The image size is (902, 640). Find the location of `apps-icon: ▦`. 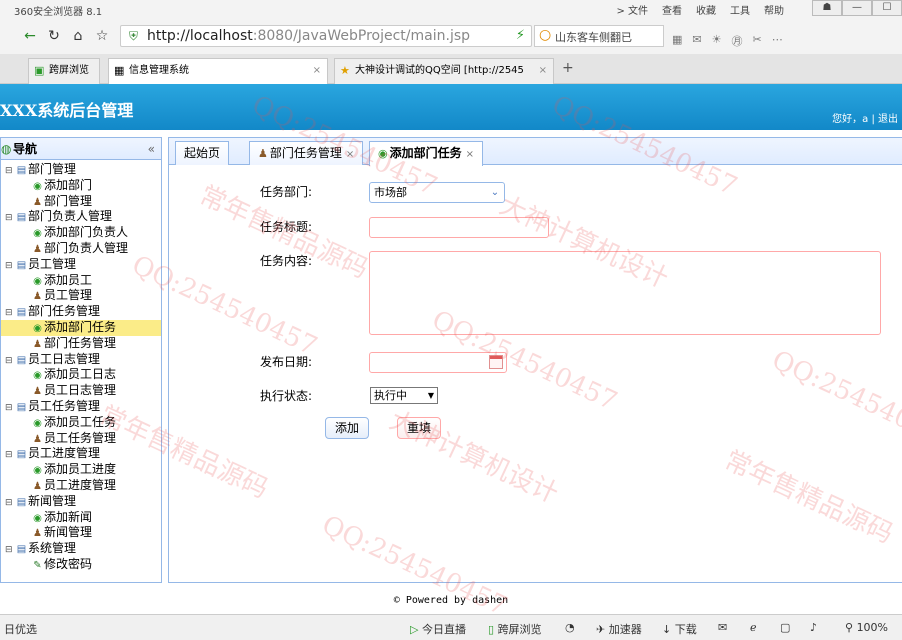

apps-icon: ▦ is located at coordinates (677, 41).